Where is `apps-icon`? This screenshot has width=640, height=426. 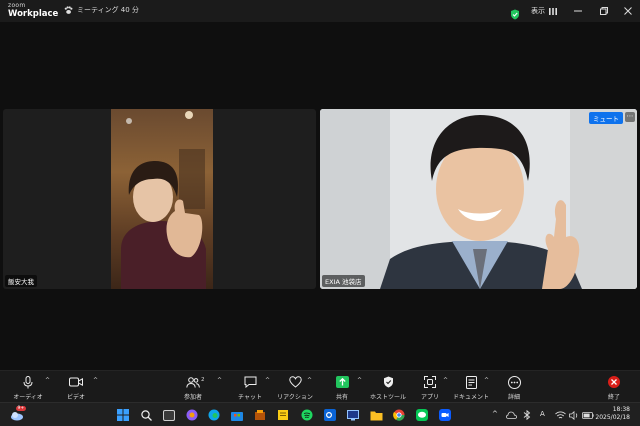
apps-icon is located at coordinates (430, 382).